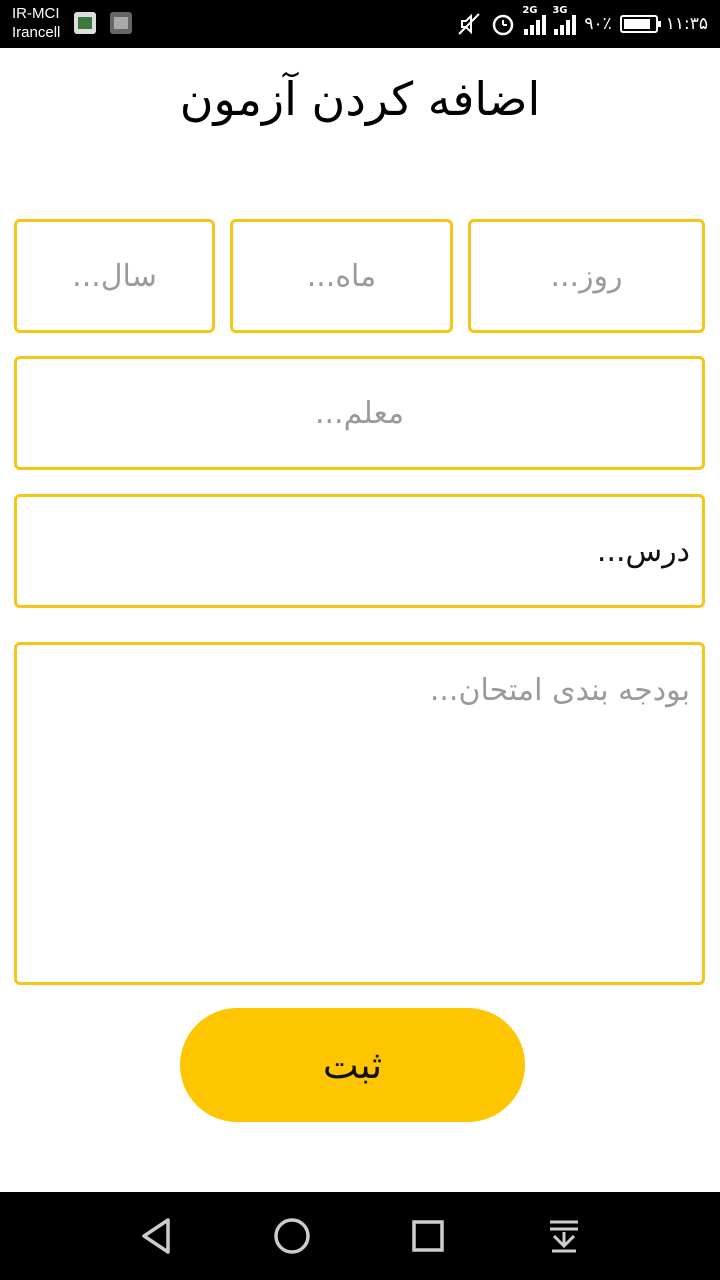  What do you see at coordinates (598, 24) in the screenshot?
I see `battery-percent: ۹۰٪` at bounding box center [598, 24].